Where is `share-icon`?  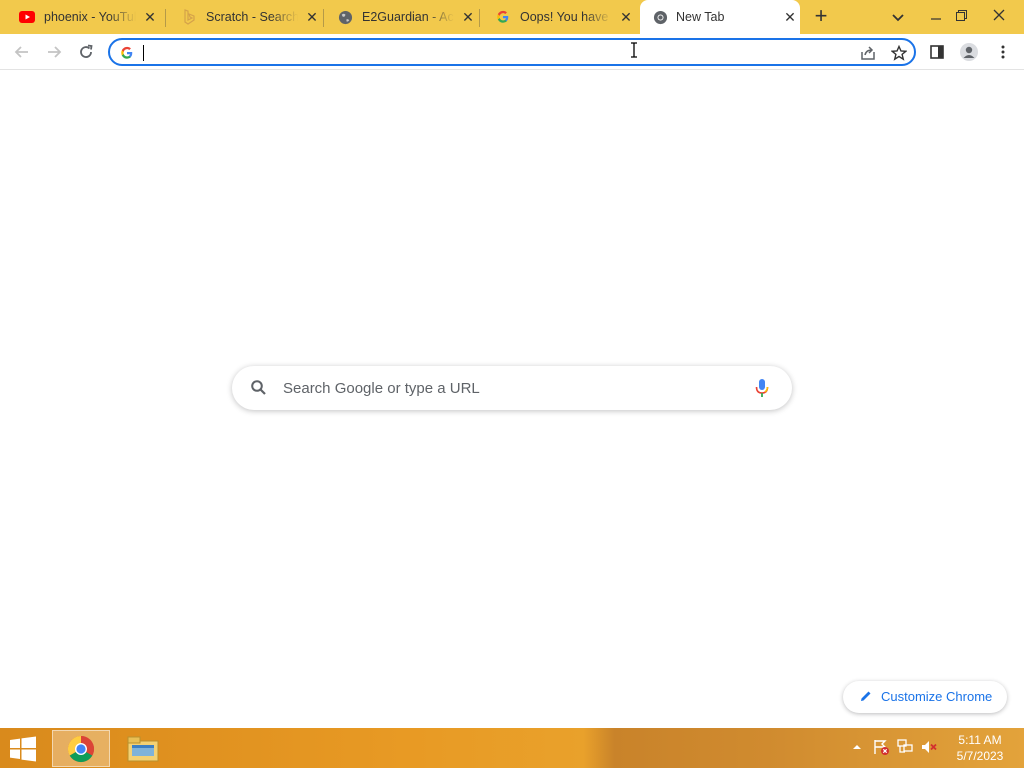
share-icon is located at coordinates (868, 53).